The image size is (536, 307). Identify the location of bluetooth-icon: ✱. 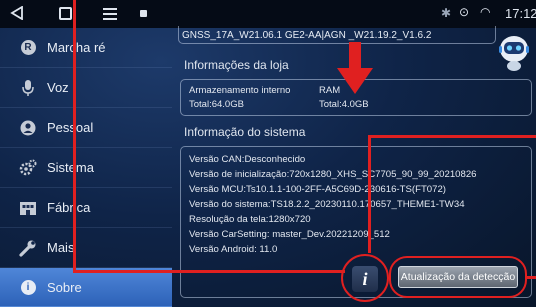
(446, 13).